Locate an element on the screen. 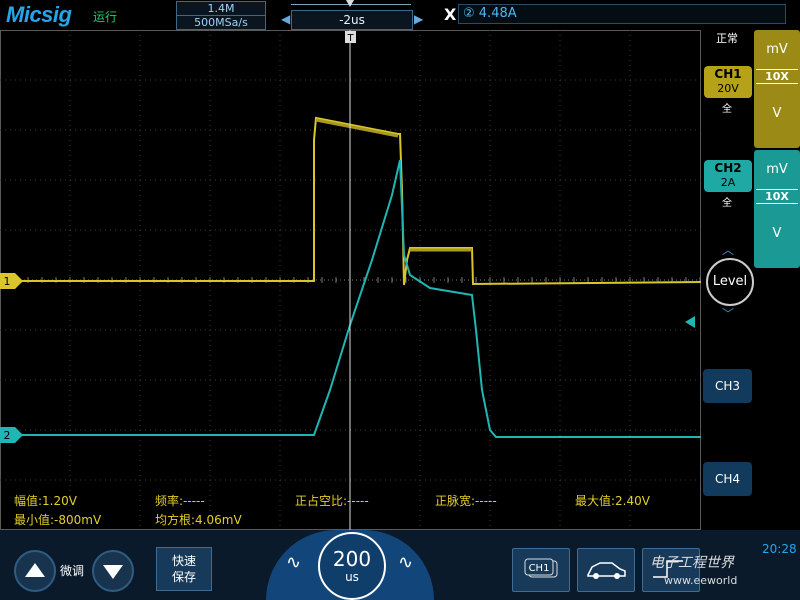 The width and height of the screenshot is (800, 600). level-button: Level is located at coordinates (730, 282).